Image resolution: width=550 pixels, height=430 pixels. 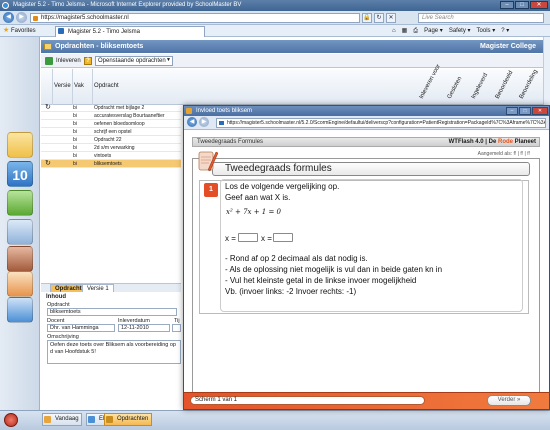 What do you see at coordinates (56, 297) in the screenshot?
I see `inhoud-heading: Inhoud` at bounding box center [56, 297].